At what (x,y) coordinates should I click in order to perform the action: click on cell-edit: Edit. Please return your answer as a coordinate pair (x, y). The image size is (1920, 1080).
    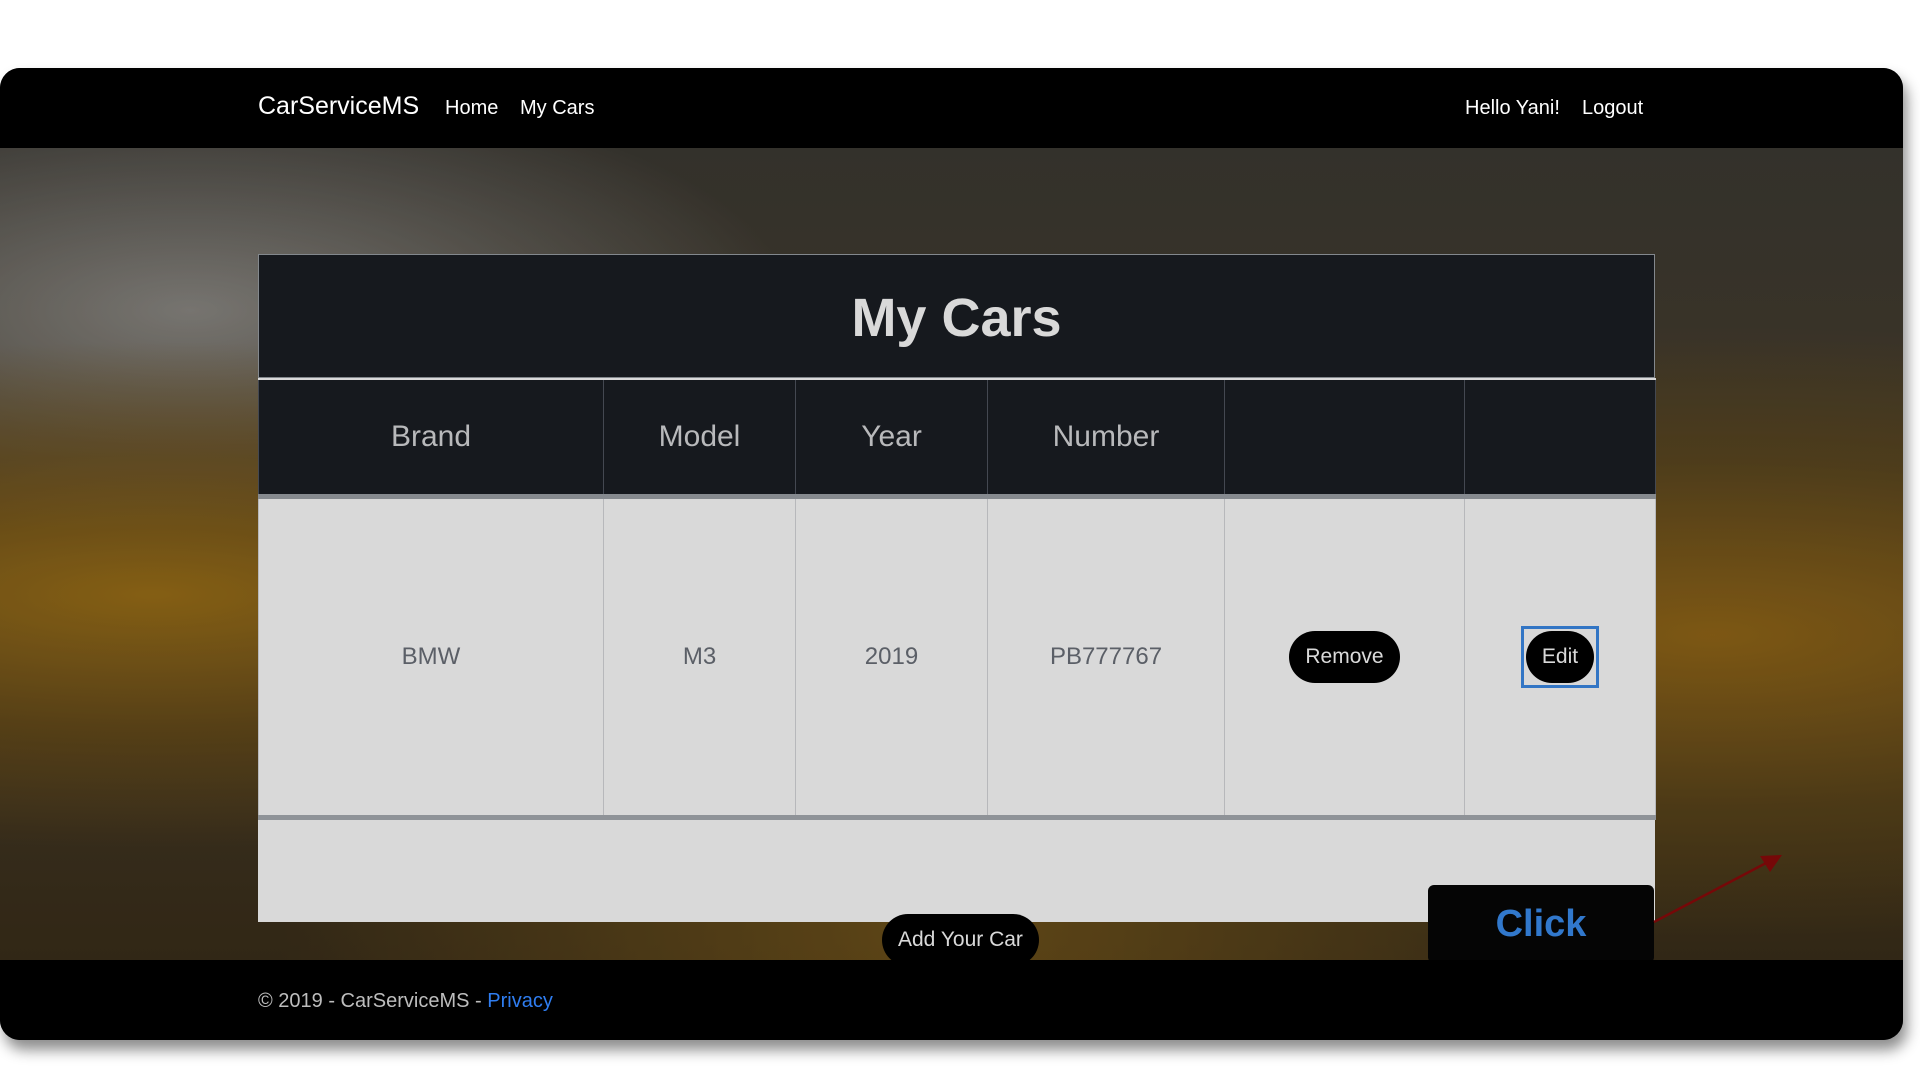
    Looking at the image, I should click on (1560, 658).